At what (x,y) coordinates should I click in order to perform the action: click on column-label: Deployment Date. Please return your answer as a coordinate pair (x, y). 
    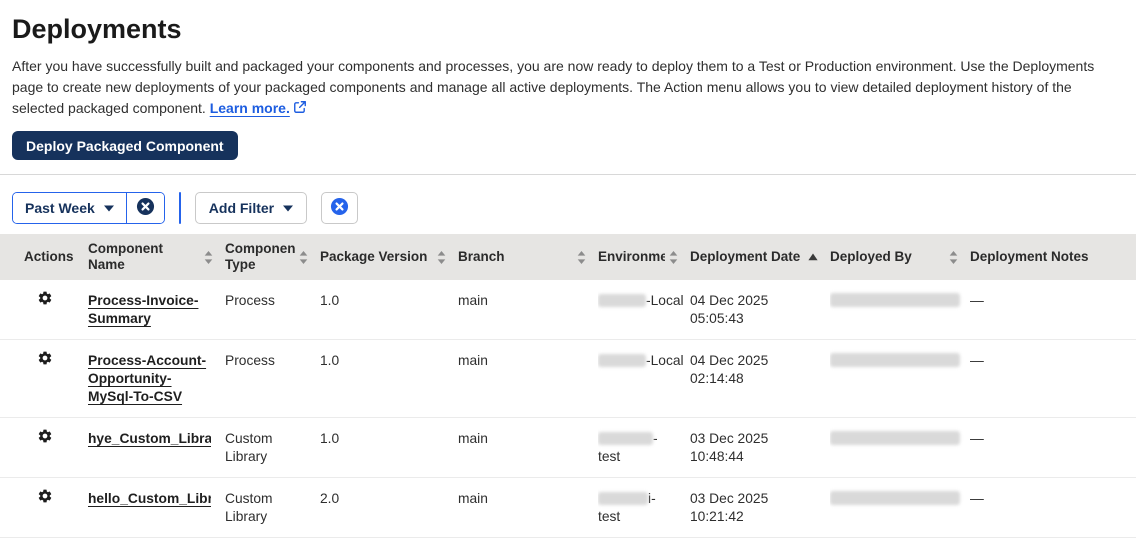
    Looking at the image, I should click on (745, 256).